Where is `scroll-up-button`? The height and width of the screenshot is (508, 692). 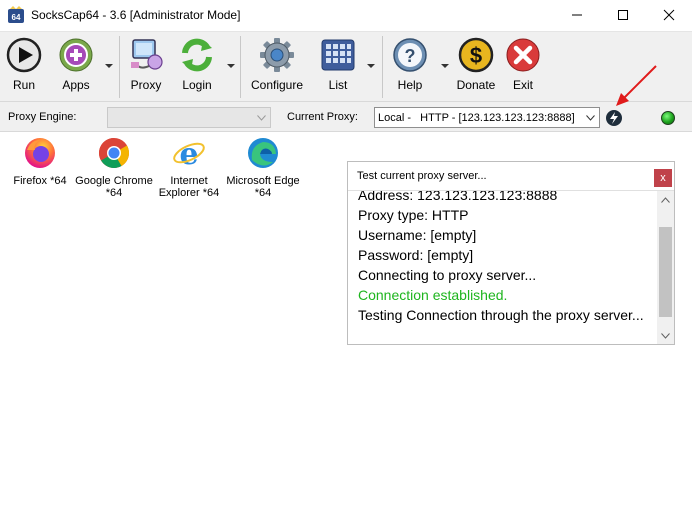 scroll-up-button is located at coordinates (665, 199).